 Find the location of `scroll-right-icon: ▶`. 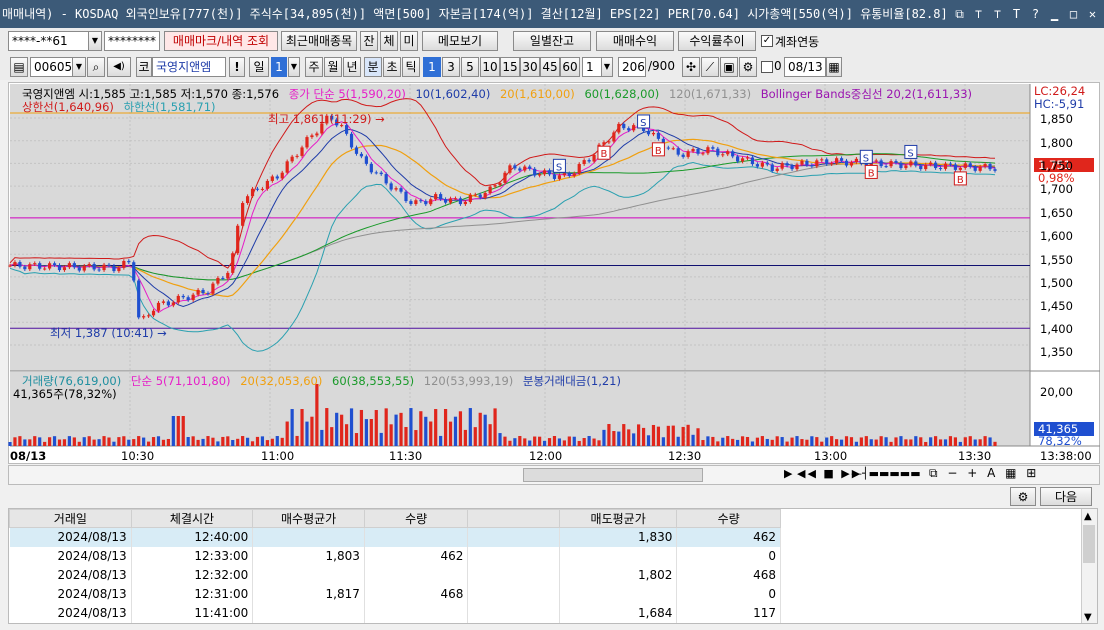

scroll-right-icon: ▶ is located at coordinates (788, 473).